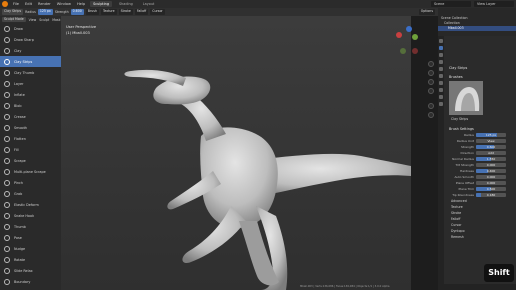 This screenshot has height=290, width=516. I want to click on menu-brush: Brush, so click(92, 12).